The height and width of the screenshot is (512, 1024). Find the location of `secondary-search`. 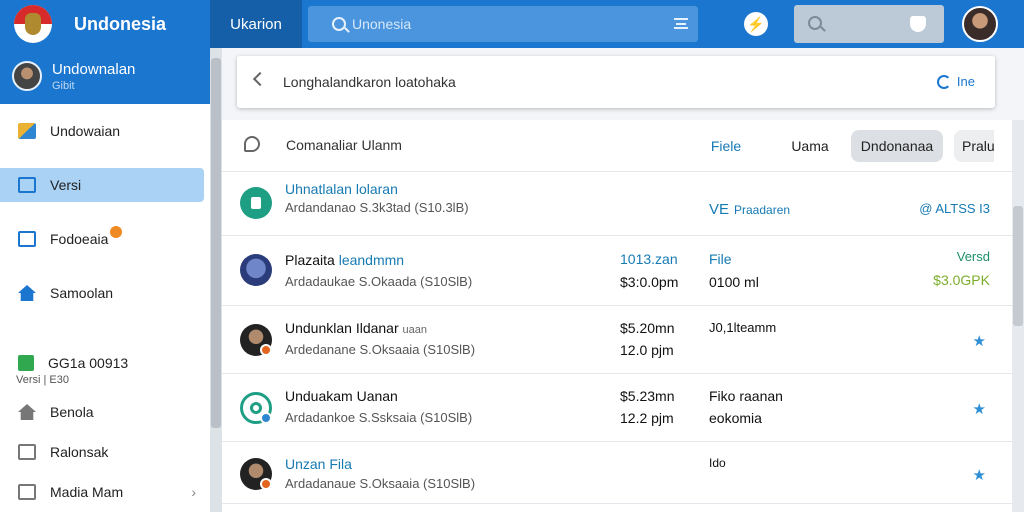

secondary-search is located at coordinates (869, 24).